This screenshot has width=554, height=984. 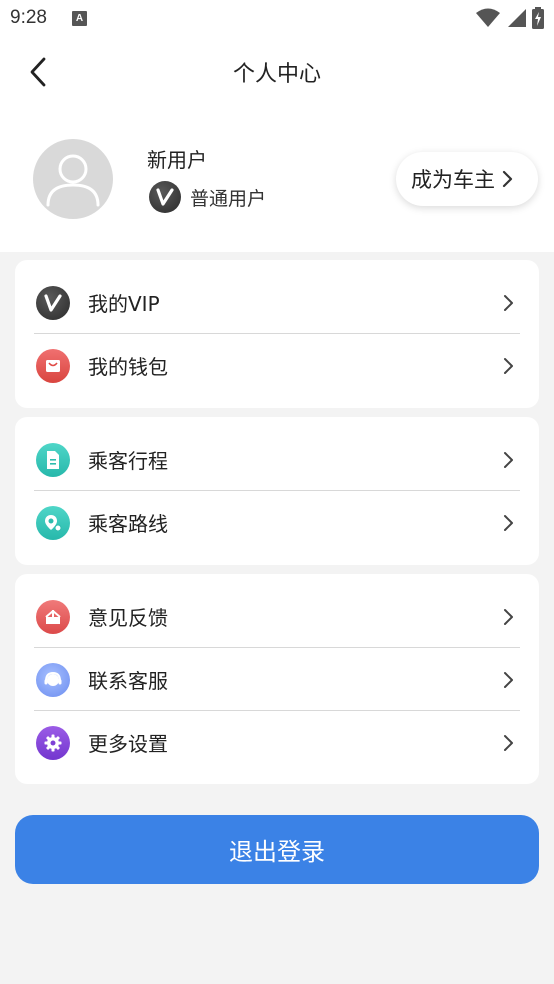 I want to click on member-level-text: 普通用户, so click(x=228, y=198).